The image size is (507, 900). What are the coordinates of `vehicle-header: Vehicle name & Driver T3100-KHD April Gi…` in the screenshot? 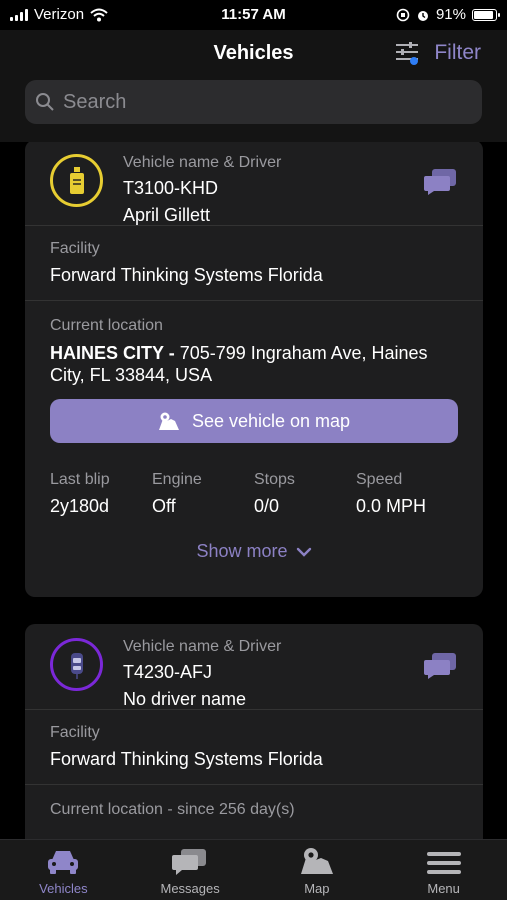 It's located at (254, 184).